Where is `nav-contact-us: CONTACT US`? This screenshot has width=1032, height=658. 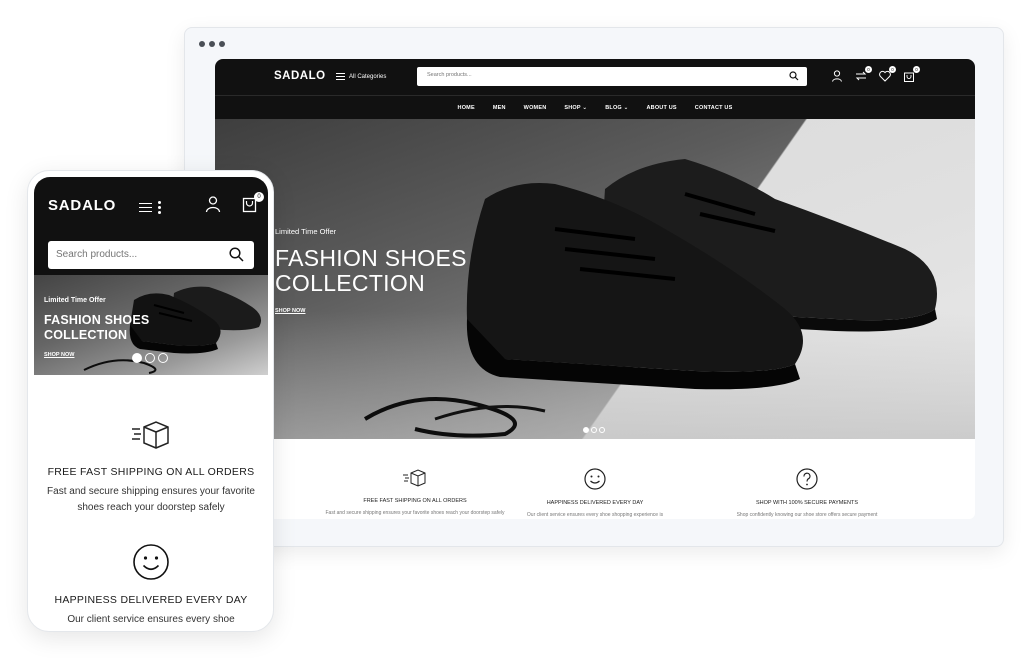 nav-contact-us: CONTACT US is located at coordinates (714, 108).